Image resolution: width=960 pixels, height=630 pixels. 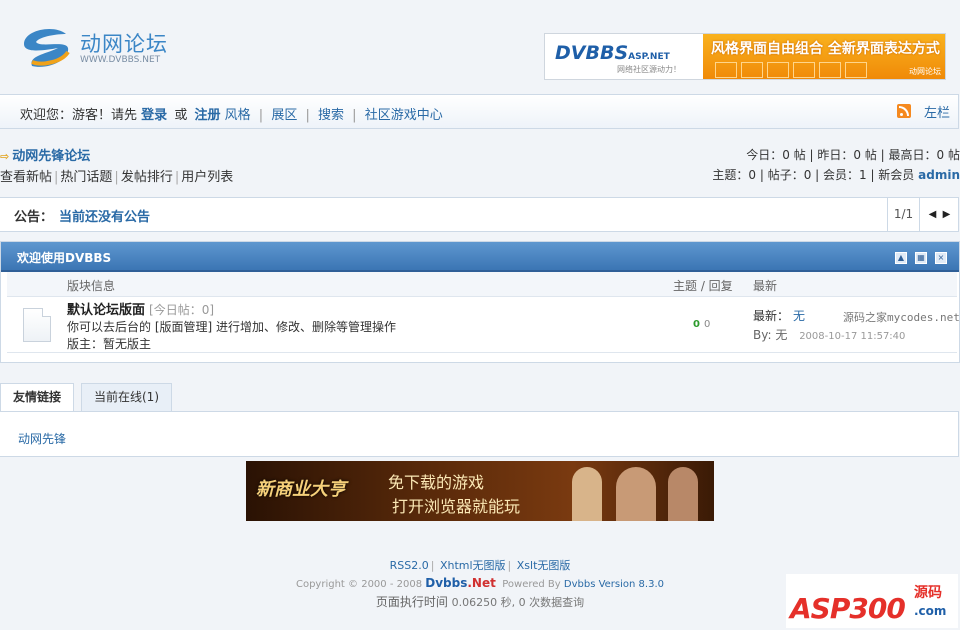 I want to click on site-logo: 动网论坛 WWW.DVBBS.NET, so click(x=98, y=49).